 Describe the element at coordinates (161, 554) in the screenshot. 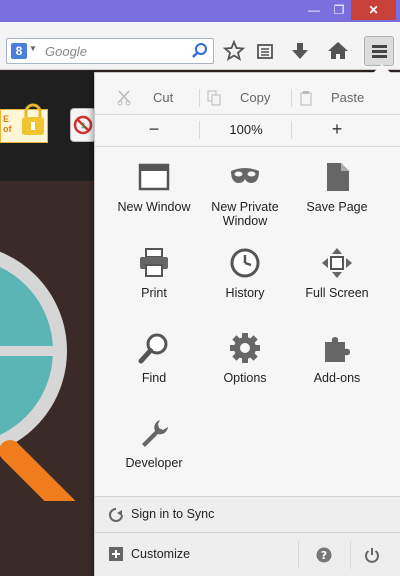

I see `customize-label: Customize` at that location.